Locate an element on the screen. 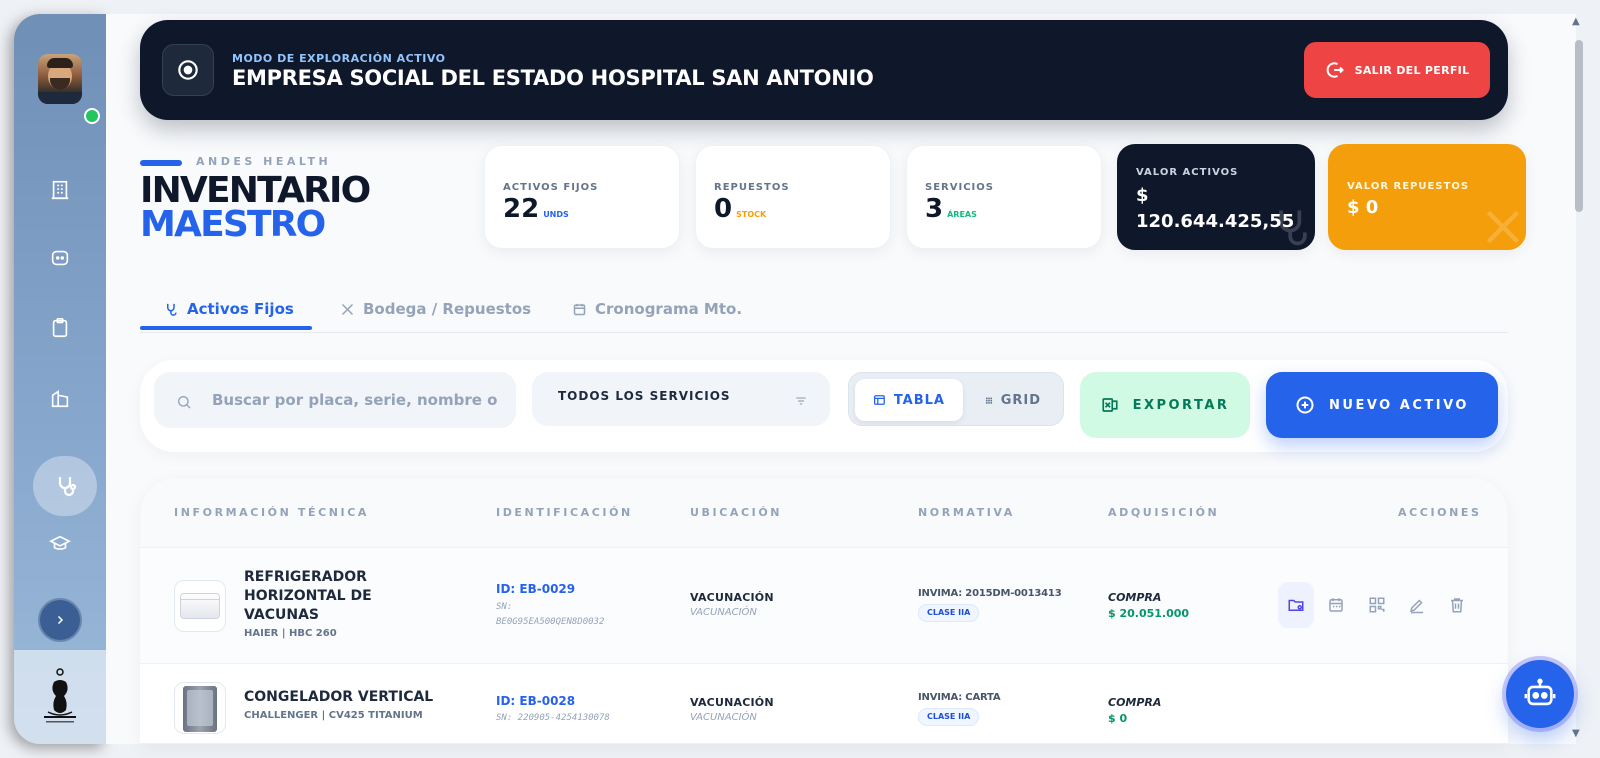 This screenshot has height=758, width=1600. scroll-down-arrow: ▼ is located at coordinates (1576, 733).